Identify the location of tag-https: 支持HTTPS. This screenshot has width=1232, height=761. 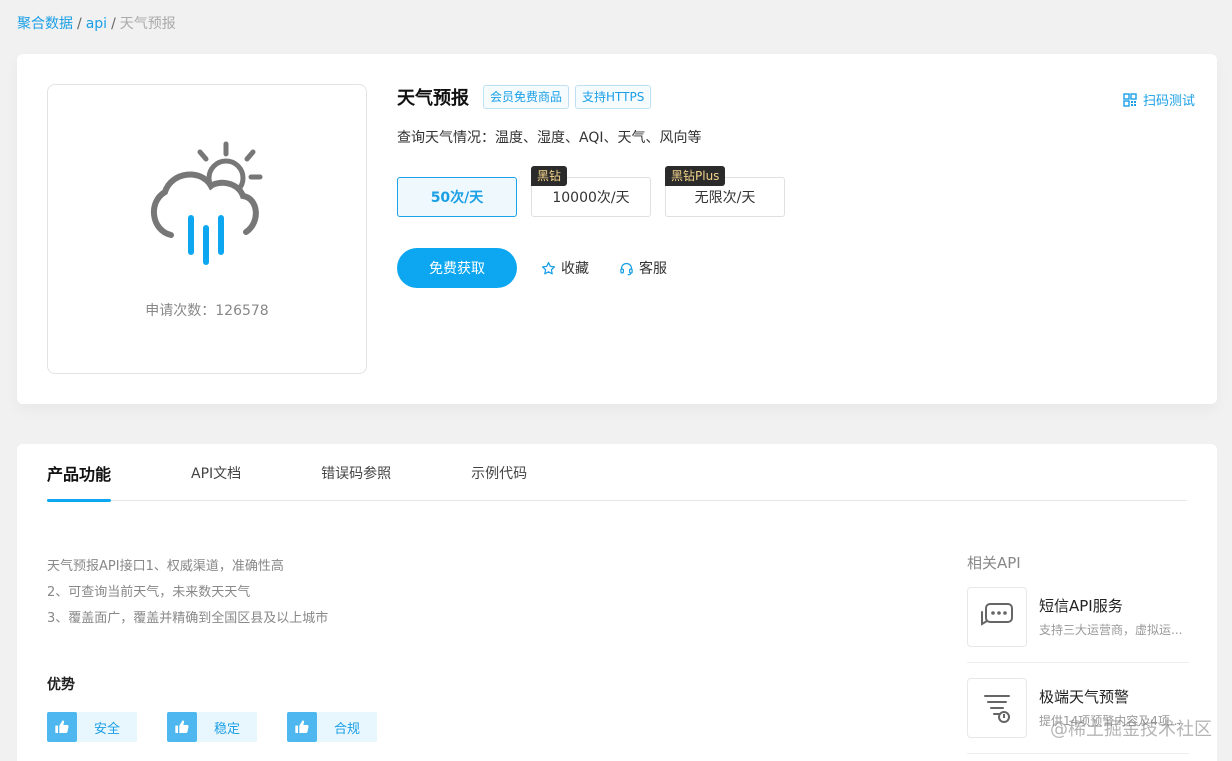
(613, 97).